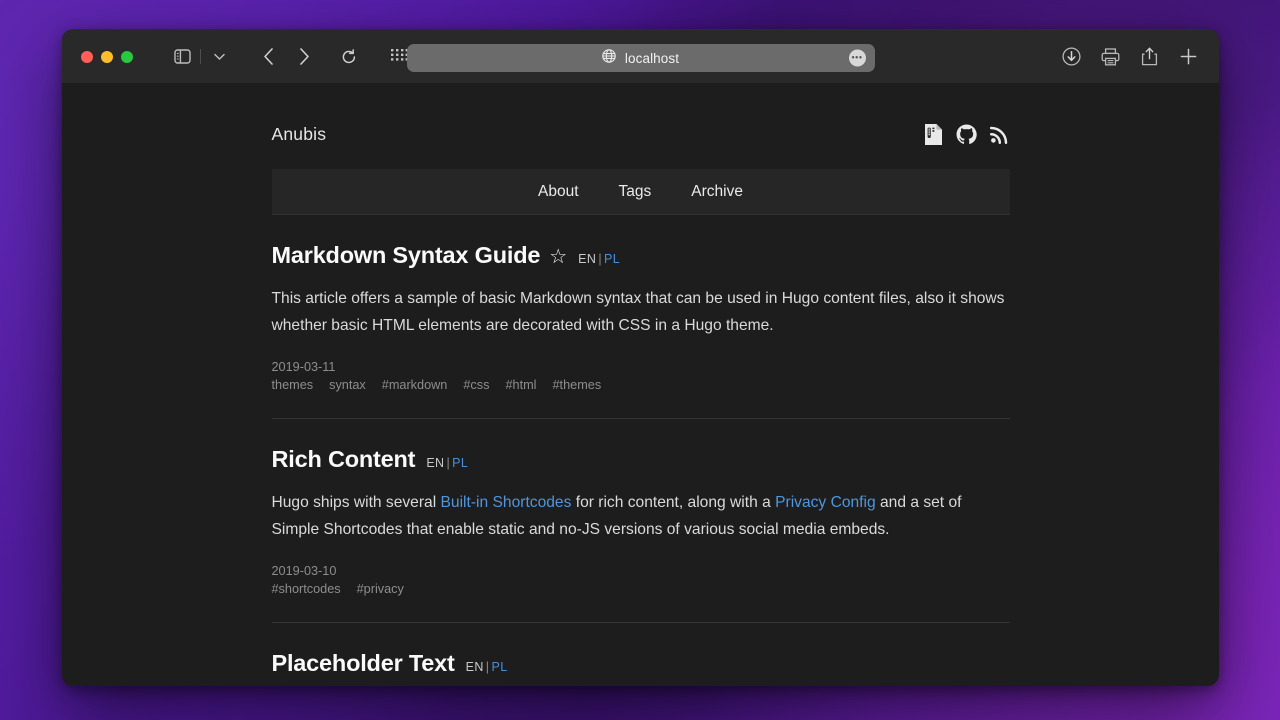  Describe the element at coordinates (268, 57) in the screenshot. I see `back-button` at that location.